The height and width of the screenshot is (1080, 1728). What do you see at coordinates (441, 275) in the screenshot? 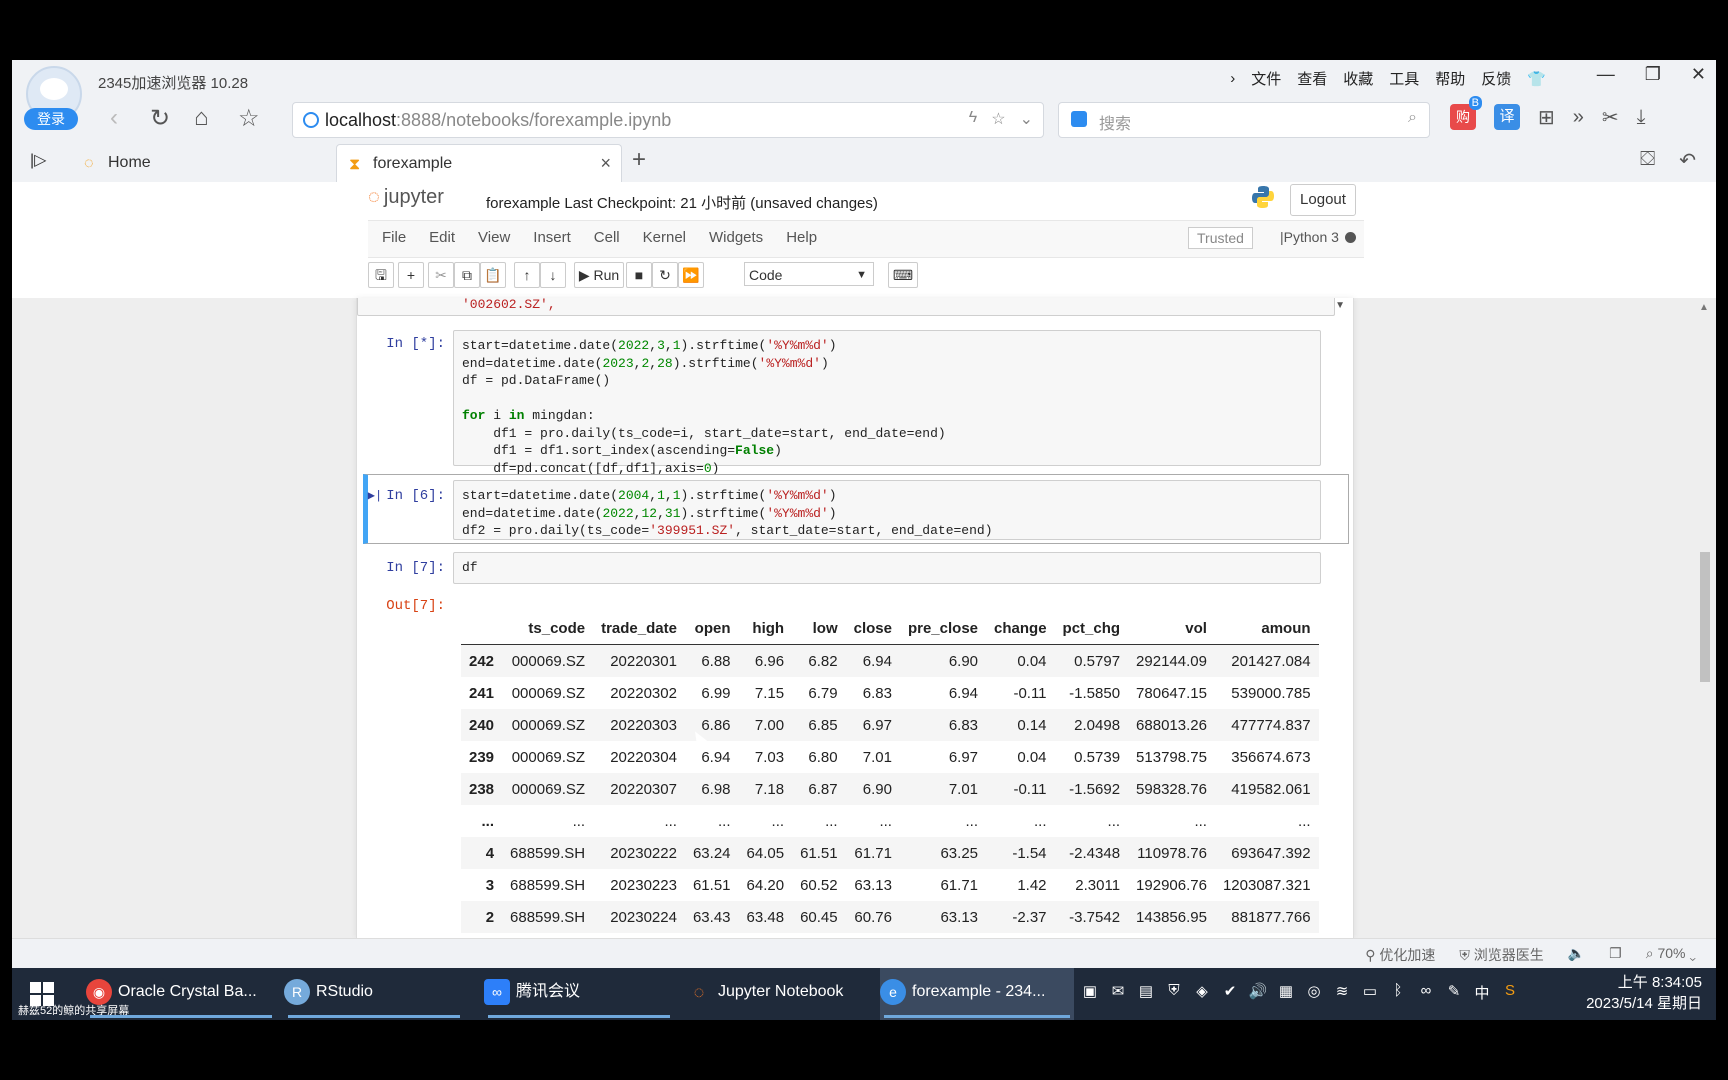
I see `cut-button: ✂` at bounding box center [441, 275].